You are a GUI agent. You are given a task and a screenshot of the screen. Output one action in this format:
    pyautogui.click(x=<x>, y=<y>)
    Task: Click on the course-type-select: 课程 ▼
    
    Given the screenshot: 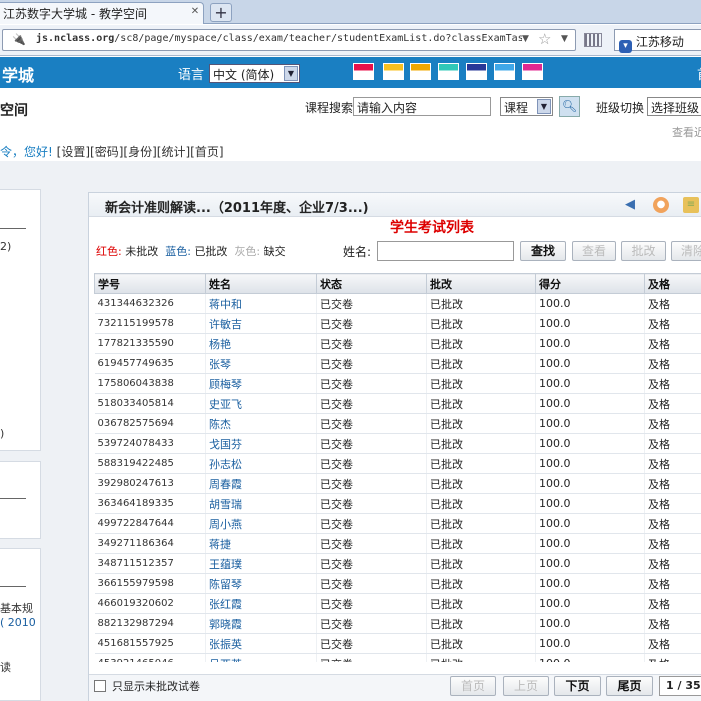 What is the action you would take?
    pyautogui.click(x=526, y=106)
    